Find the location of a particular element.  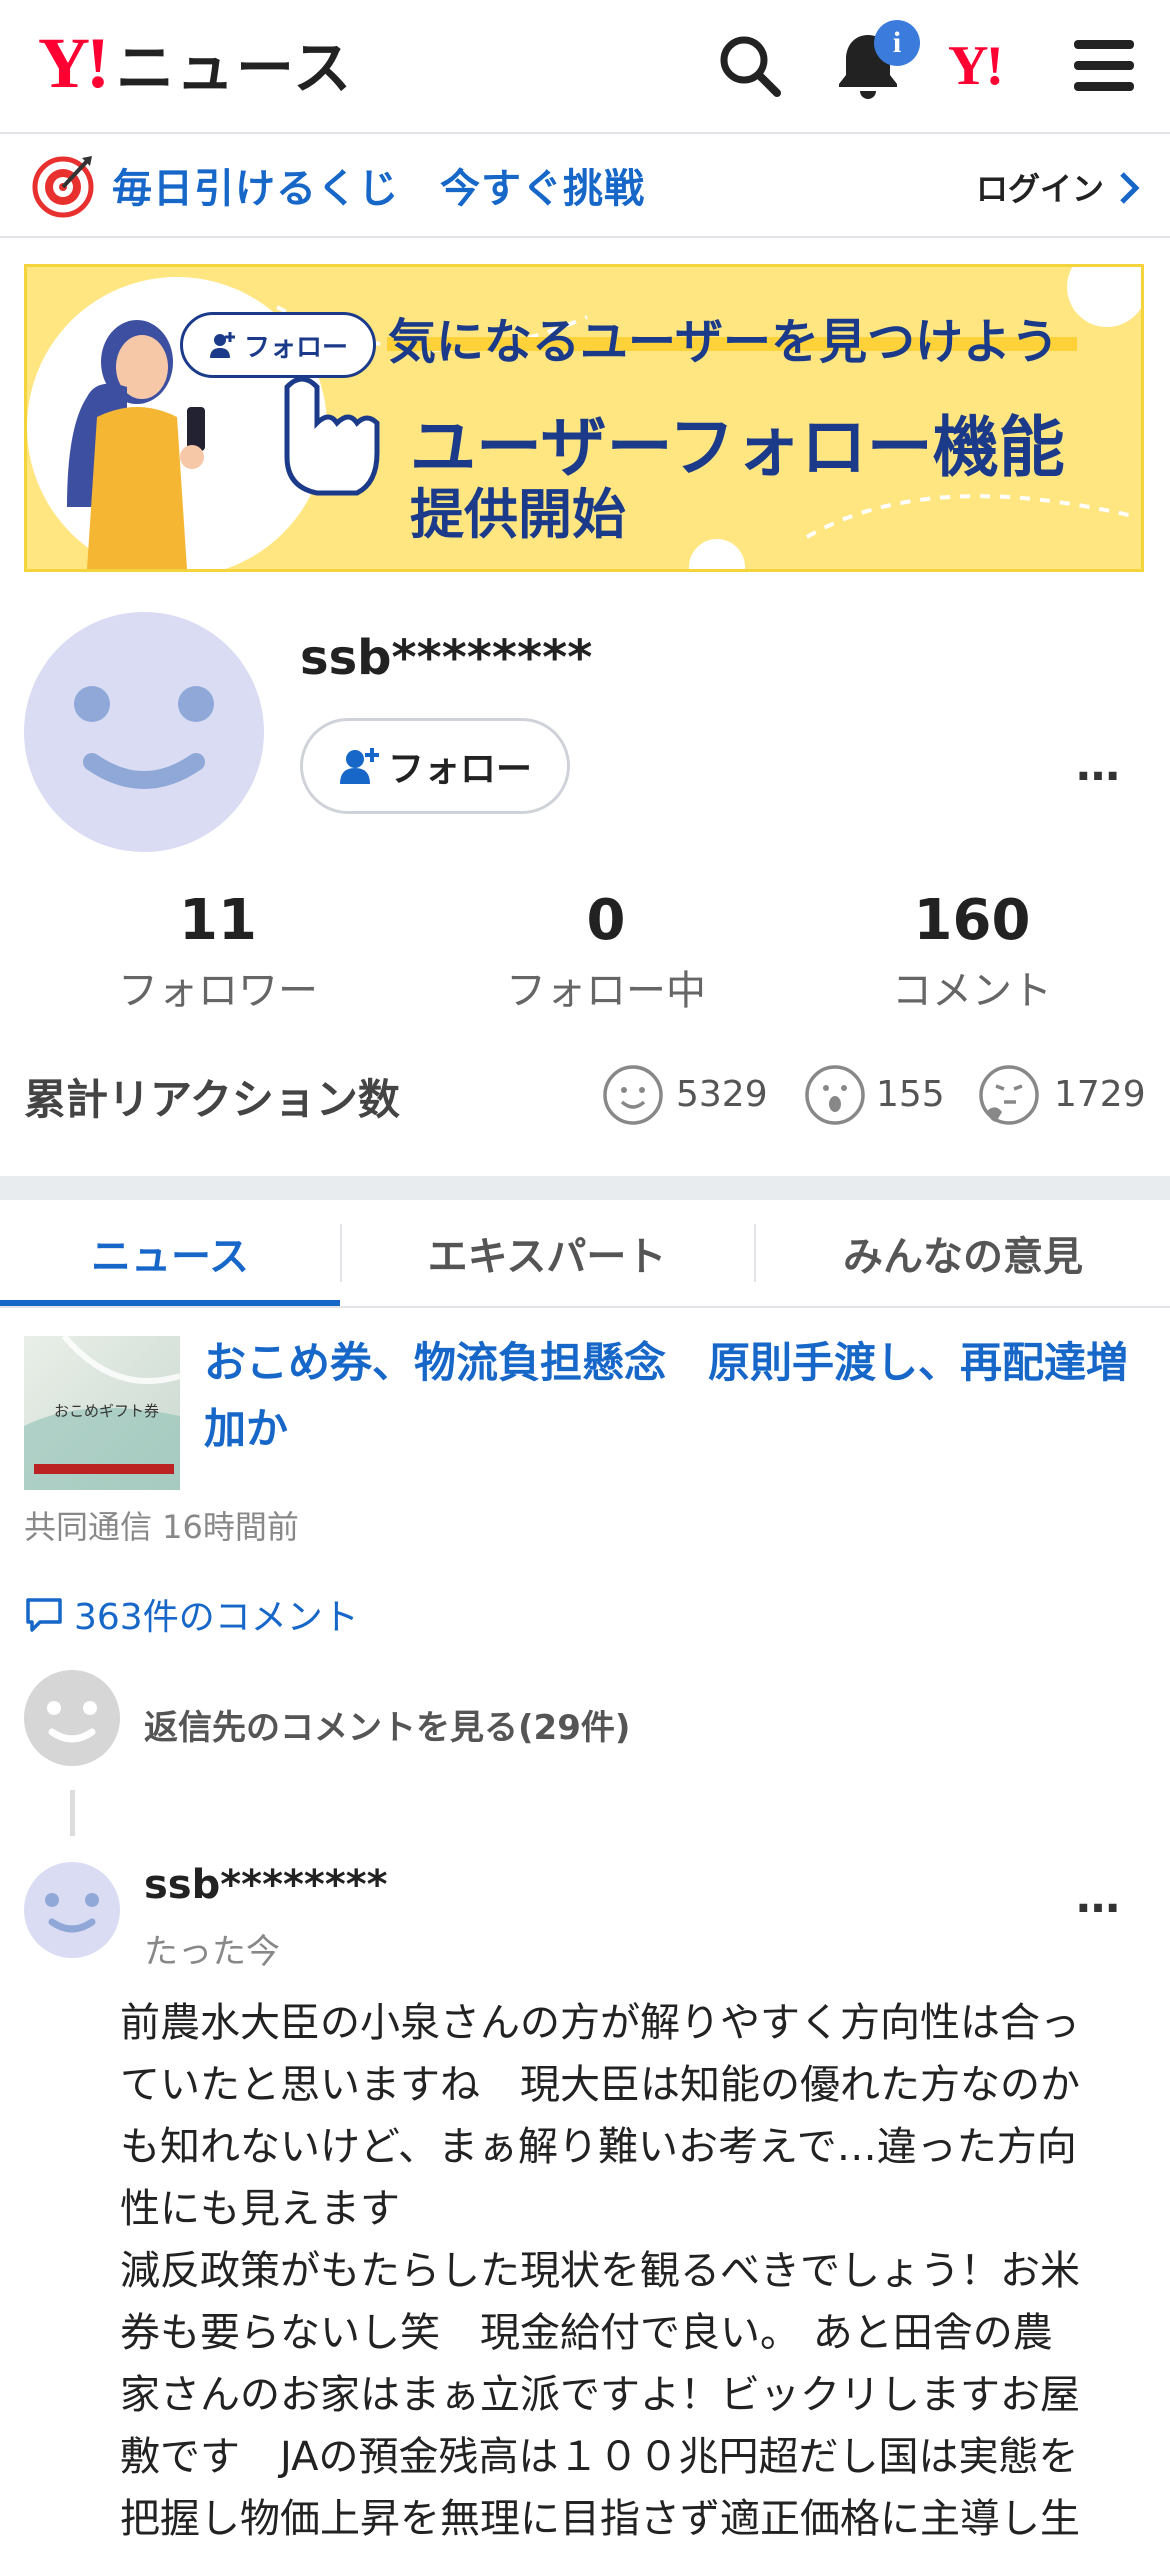

comment-line: 減反政策がもたらした現状を観るべきでしょう！お米 is located at coordinates (600, 2271).